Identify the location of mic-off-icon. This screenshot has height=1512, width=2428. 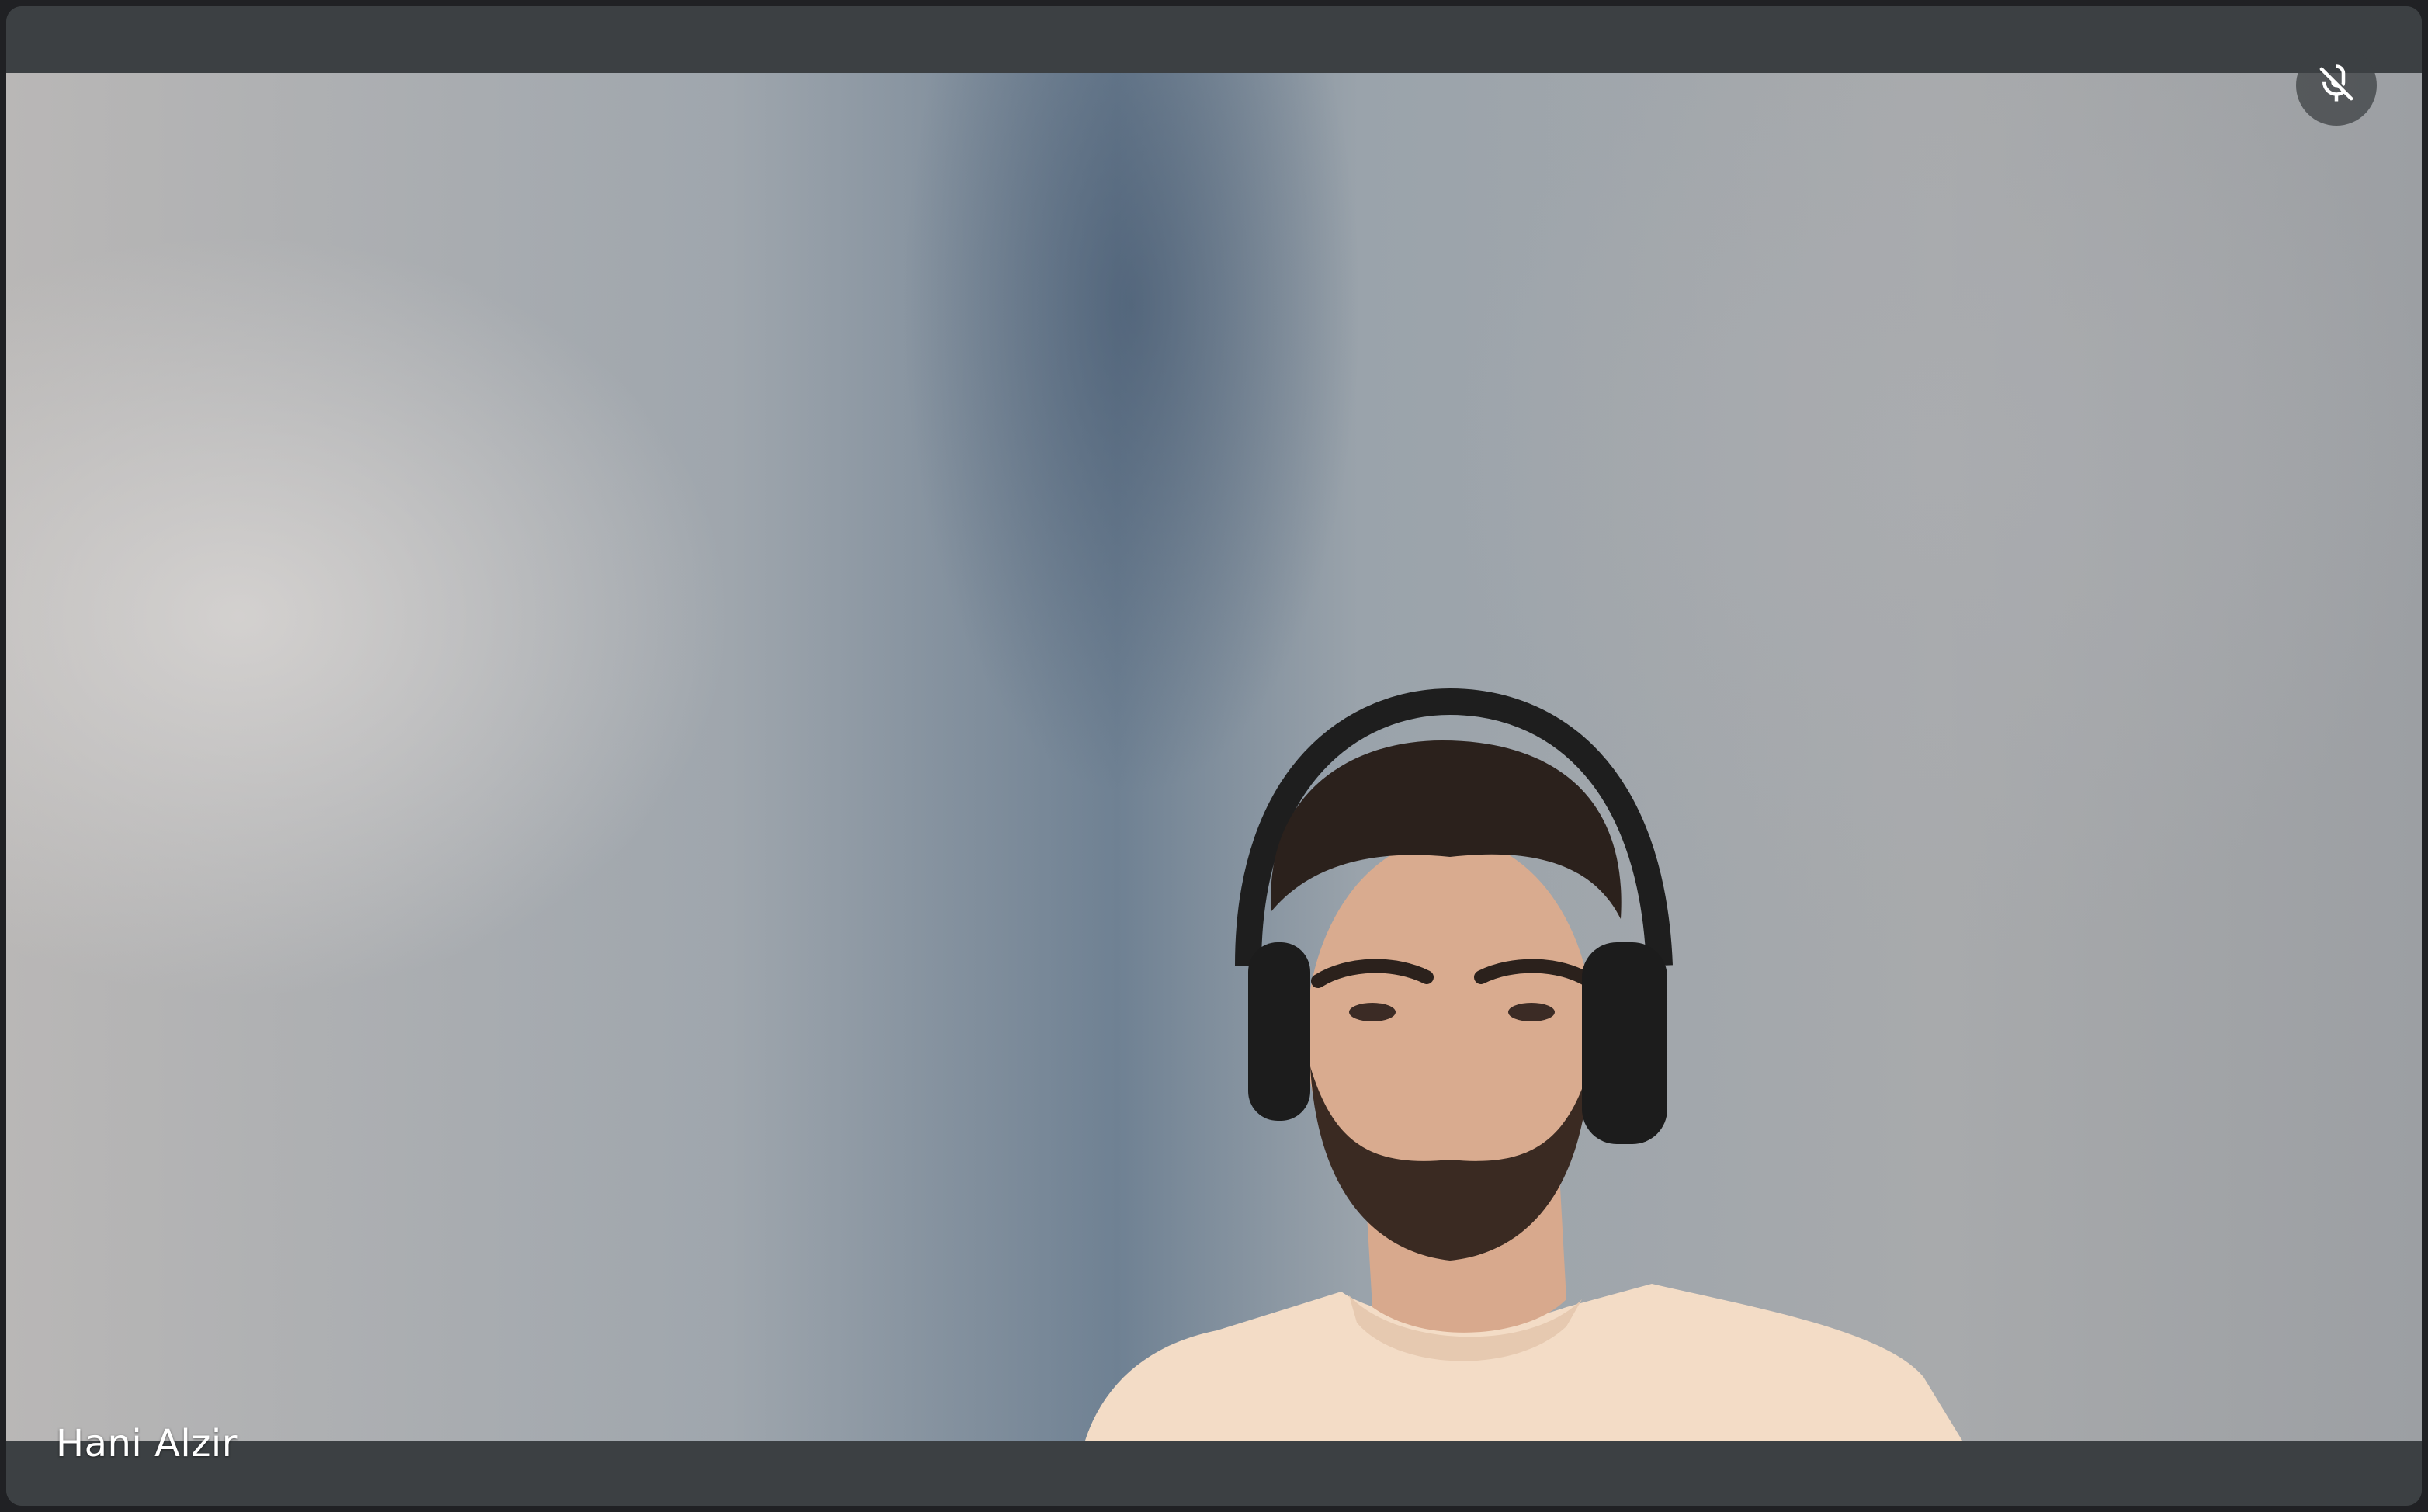
(2336, 86).